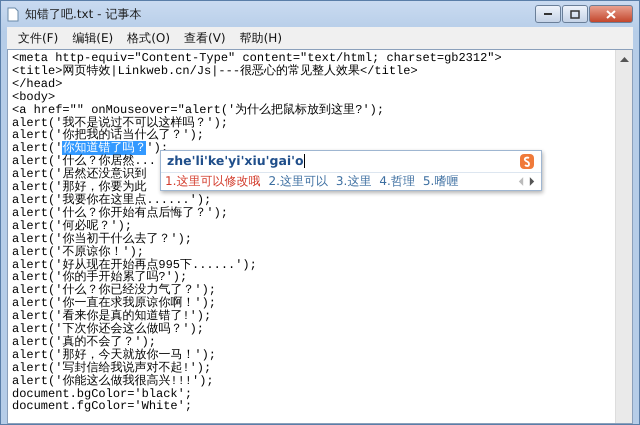 The width and height of the screenshot is (640, 425). What do you see at coordinates (38, 38) in the screenshot?
I see `menu-item: 文件(F)` at bounding box center [38, 38].